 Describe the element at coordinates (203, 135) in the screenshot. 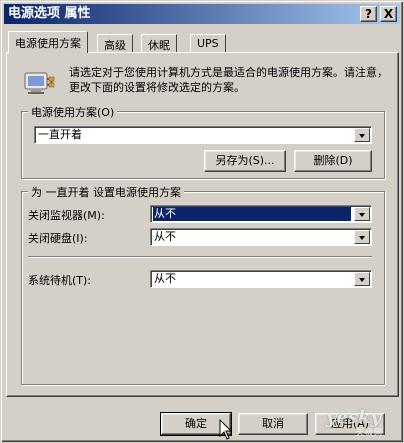

I see `scheme-select: 一直开着` at that location.